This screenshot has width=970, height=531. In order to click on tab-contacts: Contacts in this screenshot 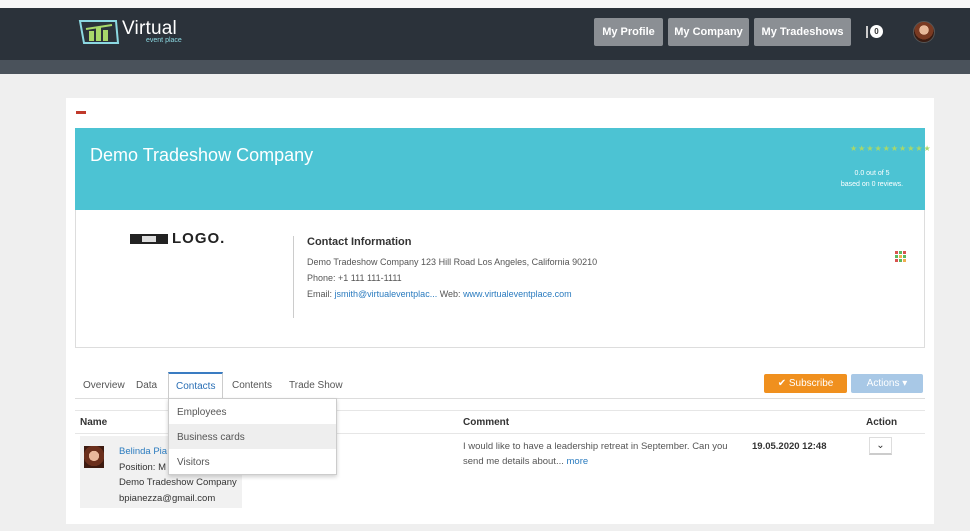, I will do `click(196, 385)`.